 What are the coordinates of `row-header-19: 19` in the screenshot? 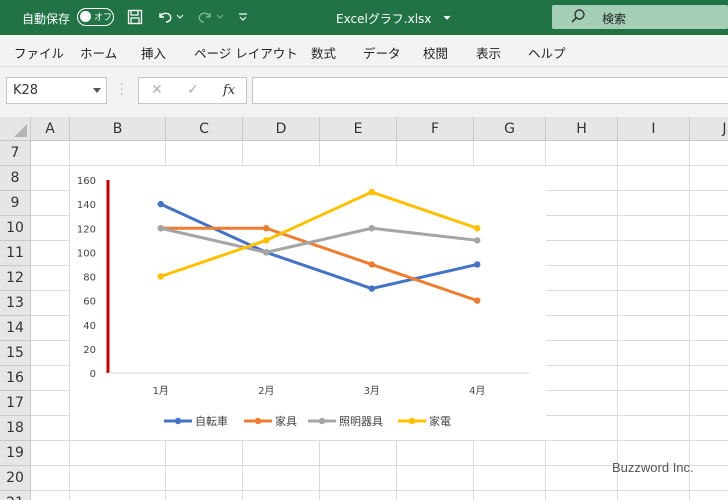 It's located at (15, 453).